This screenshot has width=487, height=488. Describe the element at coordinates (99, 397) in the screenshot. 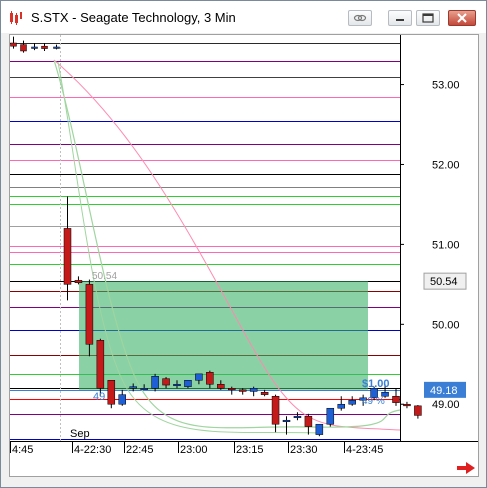

I see `position-left-label: 49` at that location.